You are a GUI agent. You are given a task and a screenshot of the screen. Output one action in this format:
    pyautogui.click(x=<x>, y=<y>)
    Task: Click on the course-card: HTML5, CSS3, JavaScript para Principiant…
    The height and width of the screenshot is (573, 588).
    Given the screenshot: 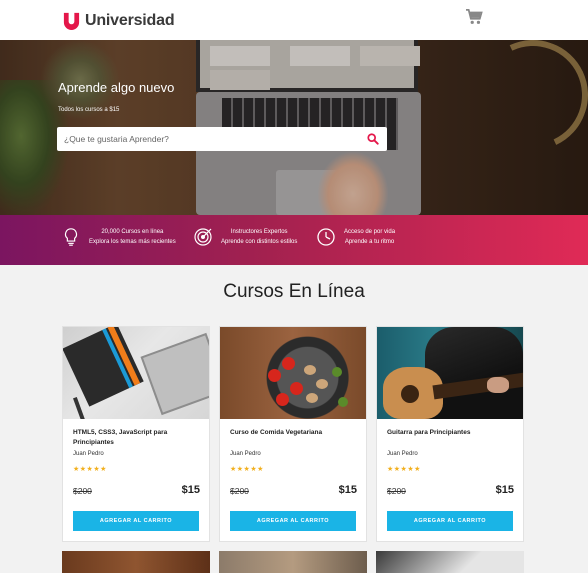 What is the action you would take?
    pyautogui.click(x=136, y=434)
    